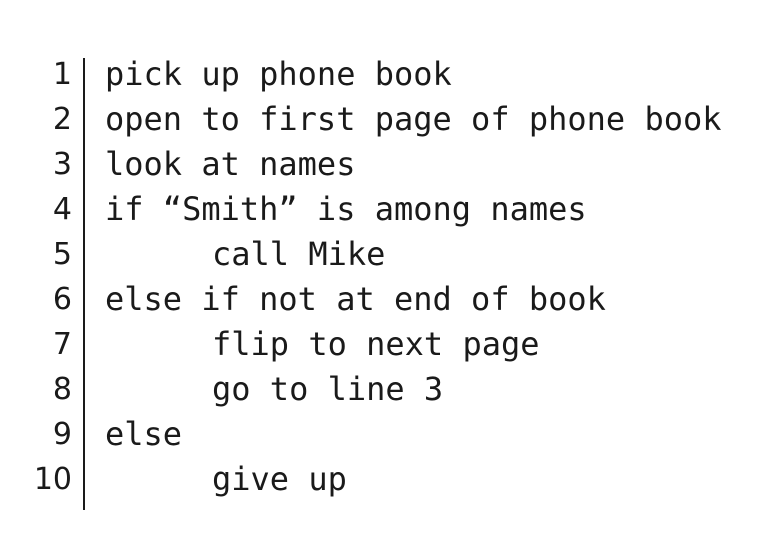  Describe the element at coordinates (279, 479) in the screenshot. I see `code-text: give up` at that location.